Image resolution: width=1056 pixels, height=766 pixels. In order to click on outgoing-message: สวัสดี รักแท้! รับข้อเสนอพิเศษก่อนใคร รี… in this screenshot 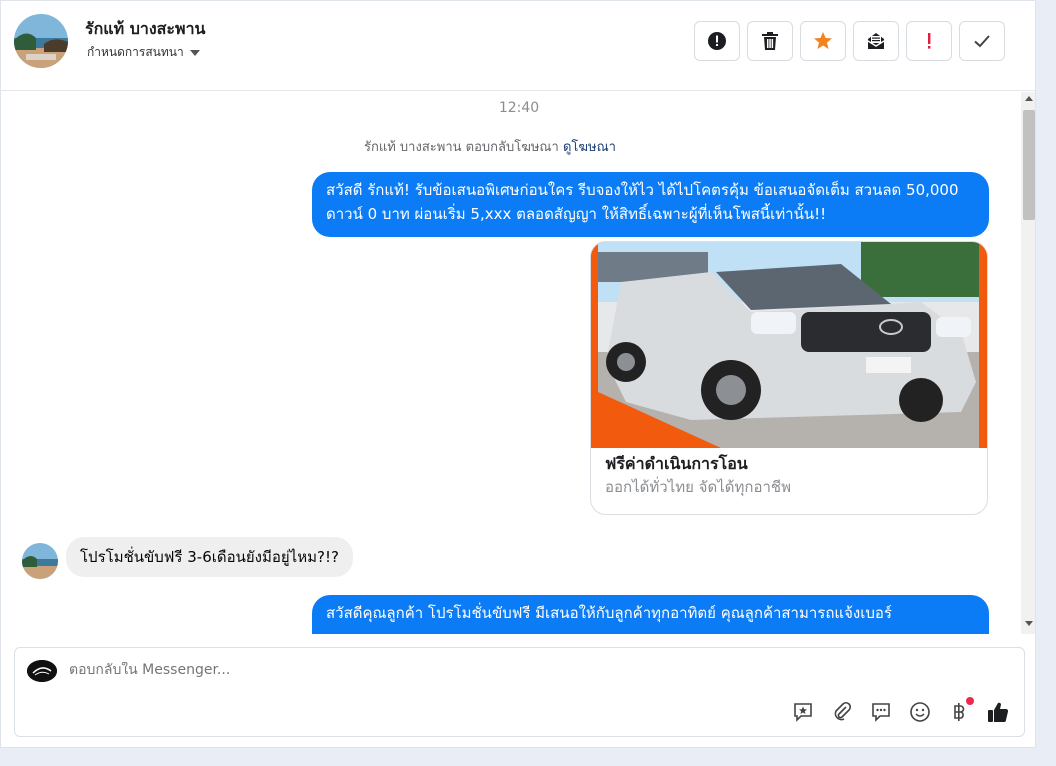, I will do `click(650, 204)`.